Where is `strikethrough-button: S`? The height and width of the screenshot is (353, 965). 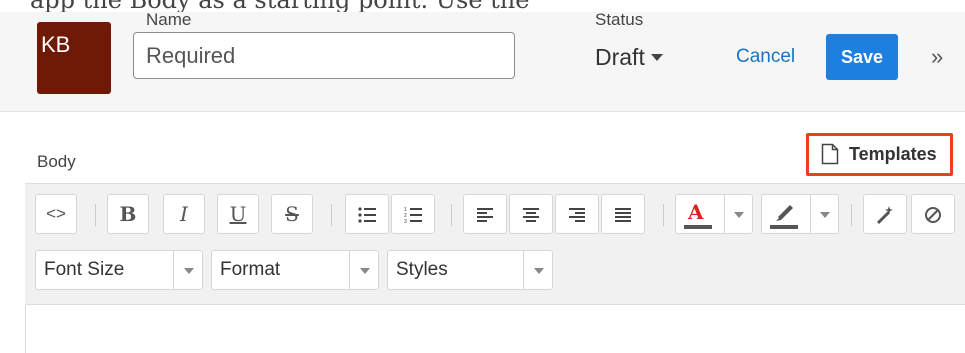
strikethrough-button: S is located at coordinates (292, 214).